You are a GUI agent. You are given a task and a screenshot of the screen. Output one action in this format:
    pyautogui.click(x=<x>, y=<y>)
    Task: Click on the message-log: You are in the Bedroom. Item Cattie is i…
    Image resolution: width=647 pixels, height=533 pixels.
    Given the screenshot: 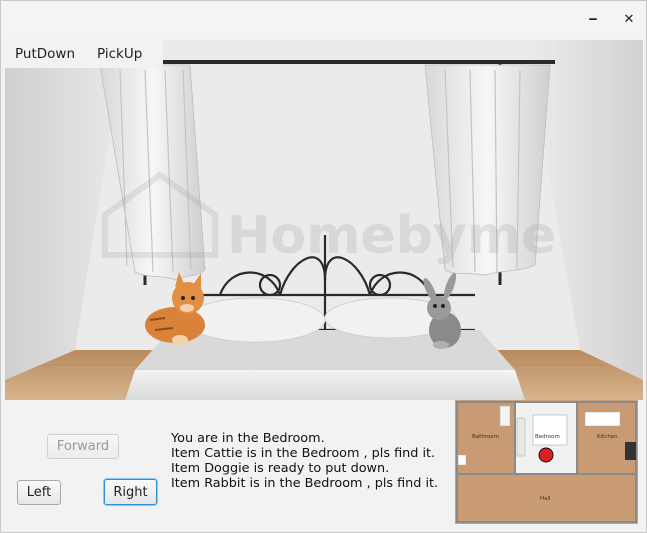 What is the action you would take?
    pyautogui.click(x=316, y=461)
    